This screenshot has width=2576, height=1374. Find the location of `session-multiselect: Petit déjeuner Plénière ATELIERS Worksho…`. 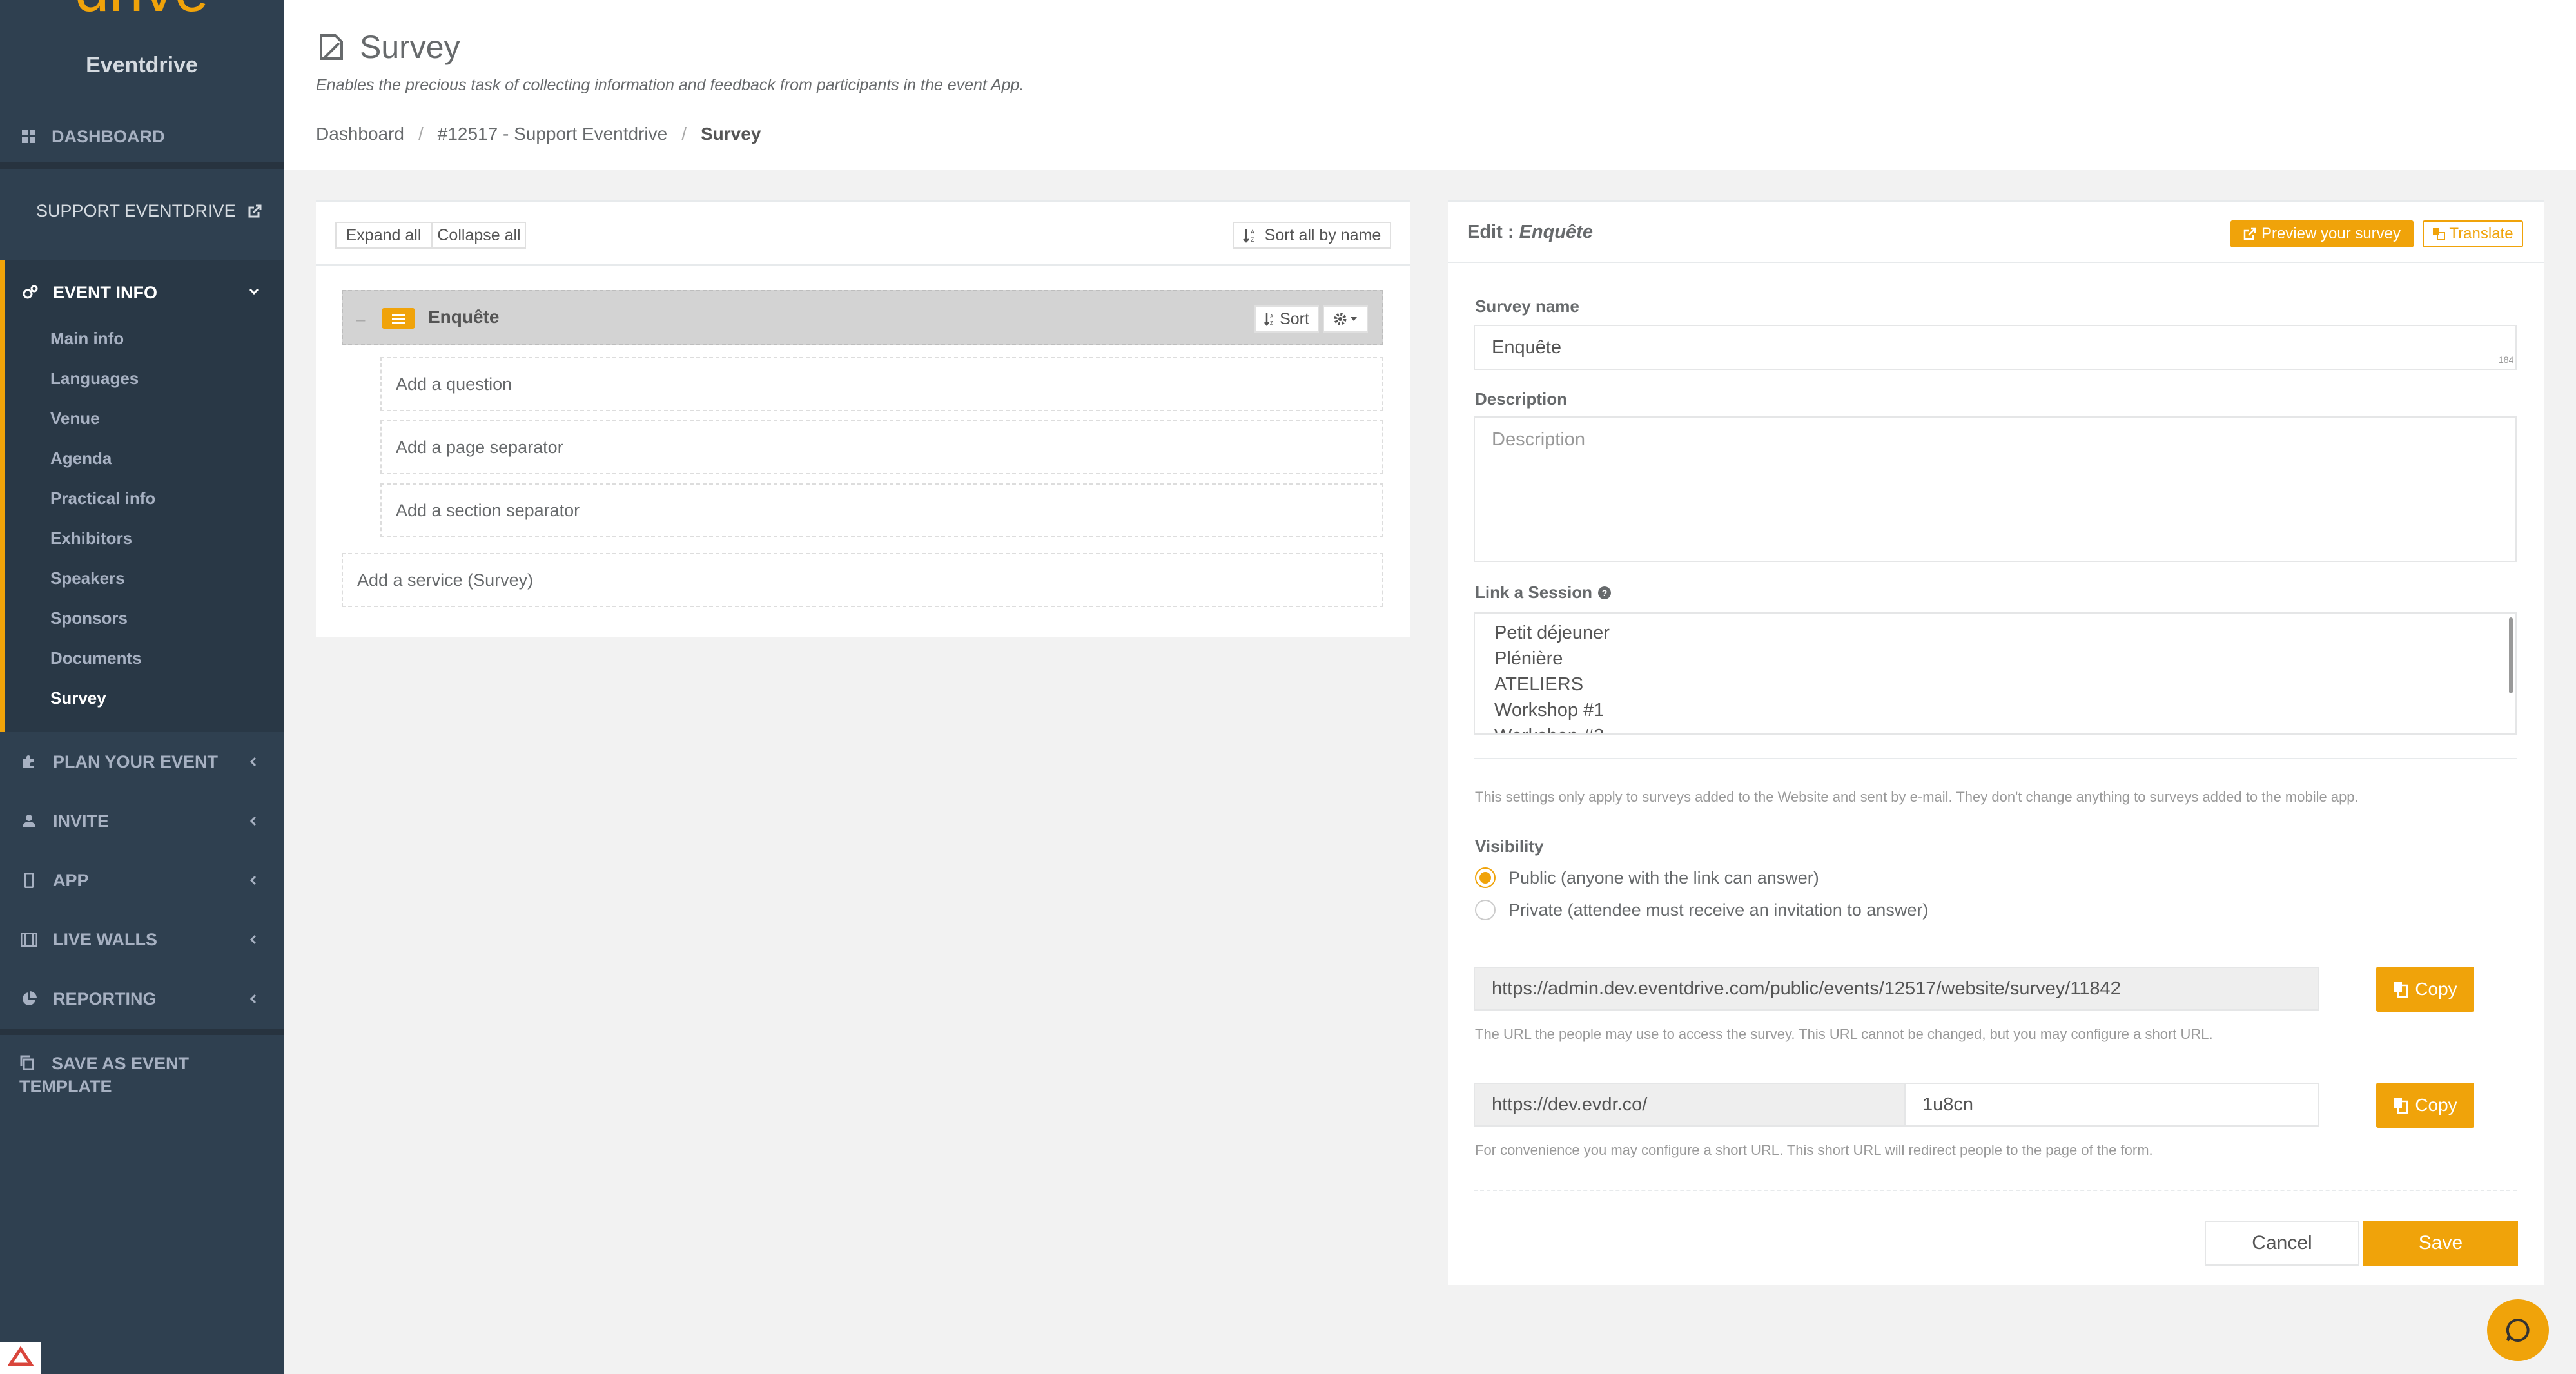

session-multiselect: Petit déjeuner Plénière ATELIERS Worksho… is located at coordinates (1995, 673).